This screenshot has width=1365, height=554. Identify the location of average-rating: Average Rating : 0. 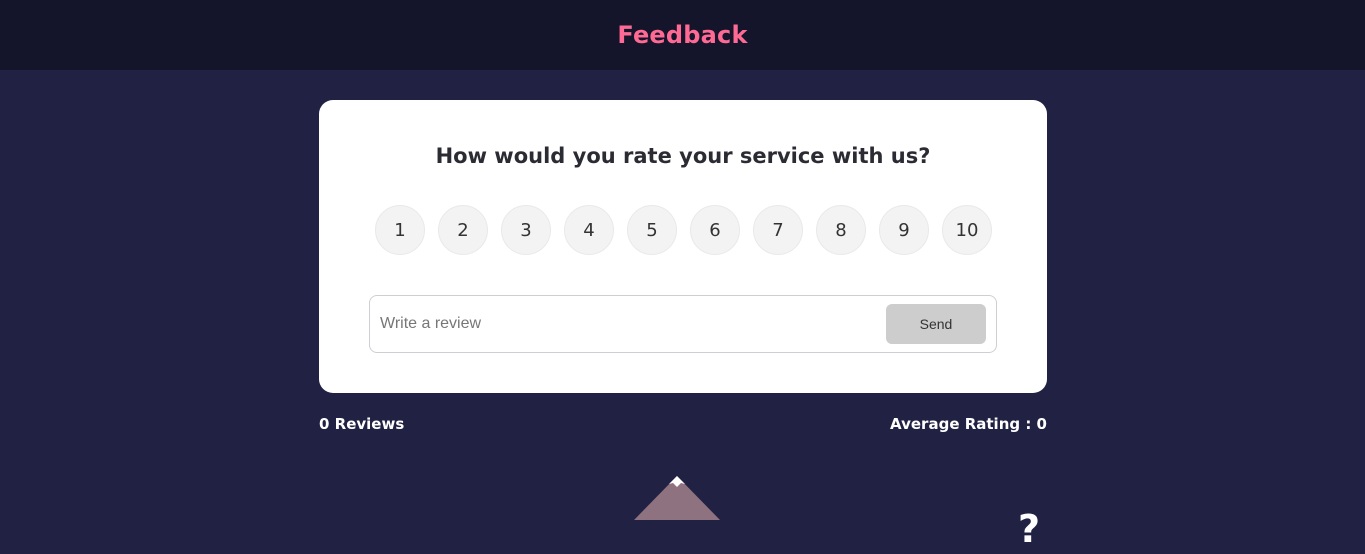
(968, 424).